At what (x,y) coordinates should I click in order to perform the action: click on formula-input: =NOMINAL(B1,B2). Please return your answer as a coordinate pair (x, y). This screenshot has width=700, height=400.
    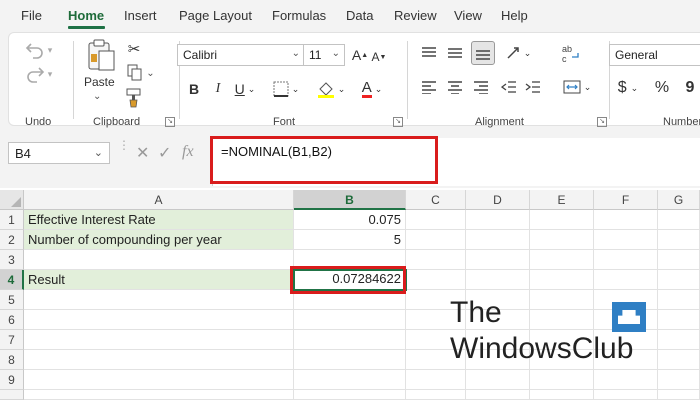
    Looking at the image, I should click on (456, 162).